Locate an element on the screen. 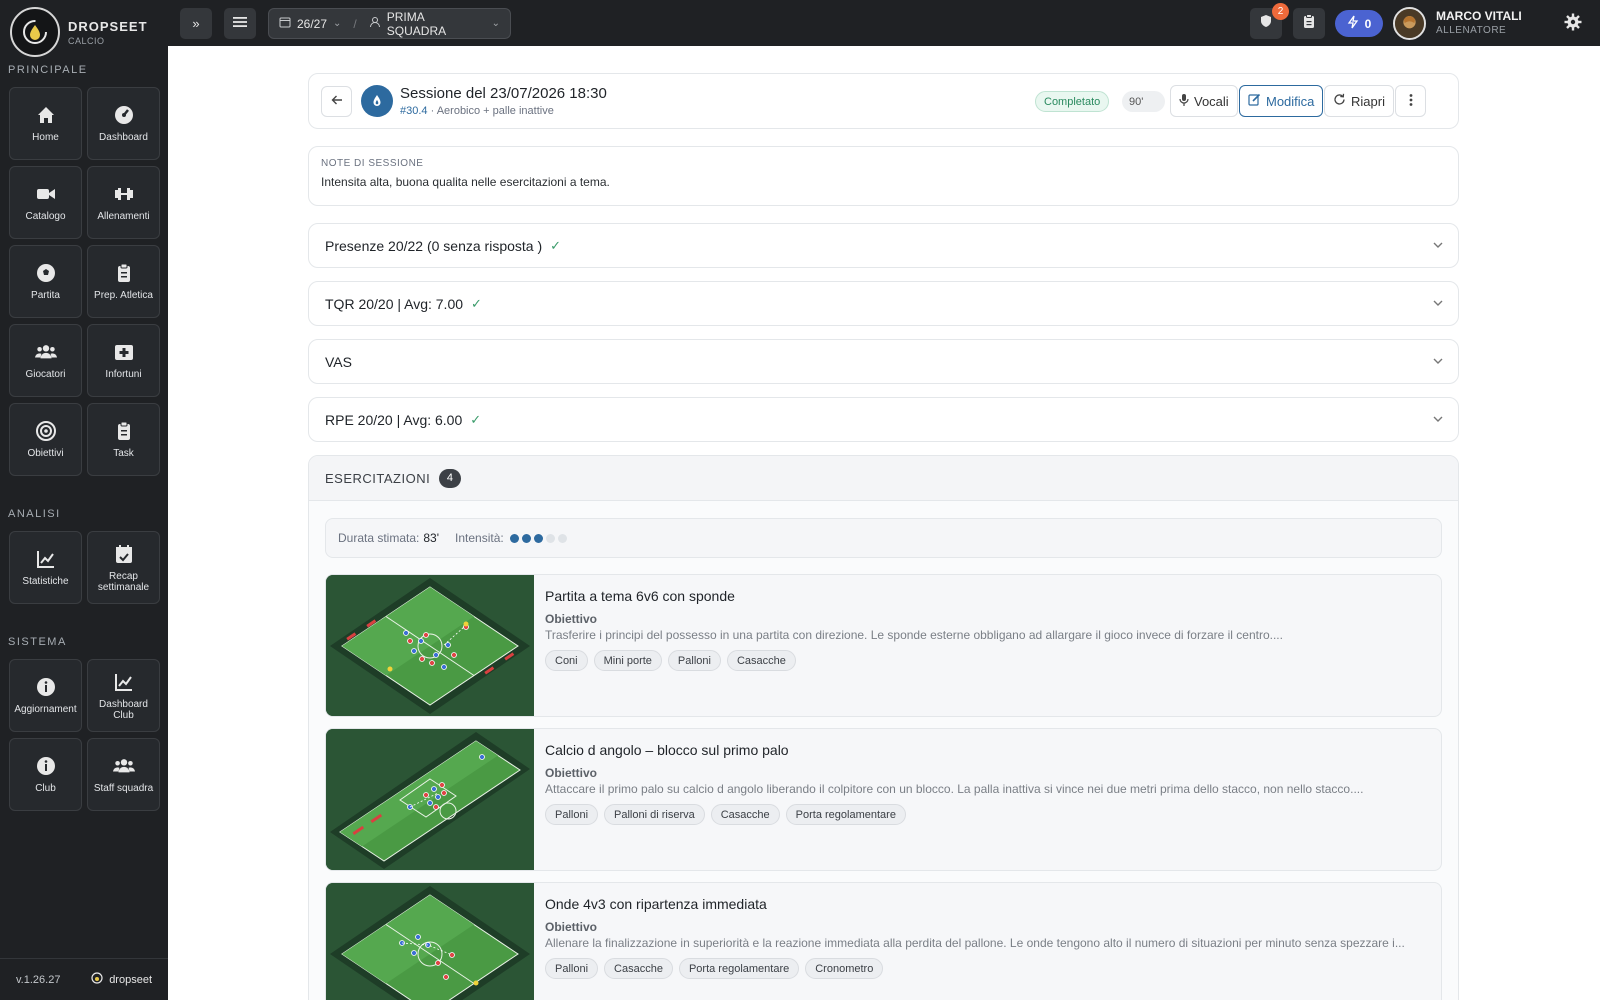 The width and height of the screenshot is (1600, 1000). season-team-selector: 26/27 ⌄ / PRIMA SQUADRA ⌄ is located at coordinates (389, 23).